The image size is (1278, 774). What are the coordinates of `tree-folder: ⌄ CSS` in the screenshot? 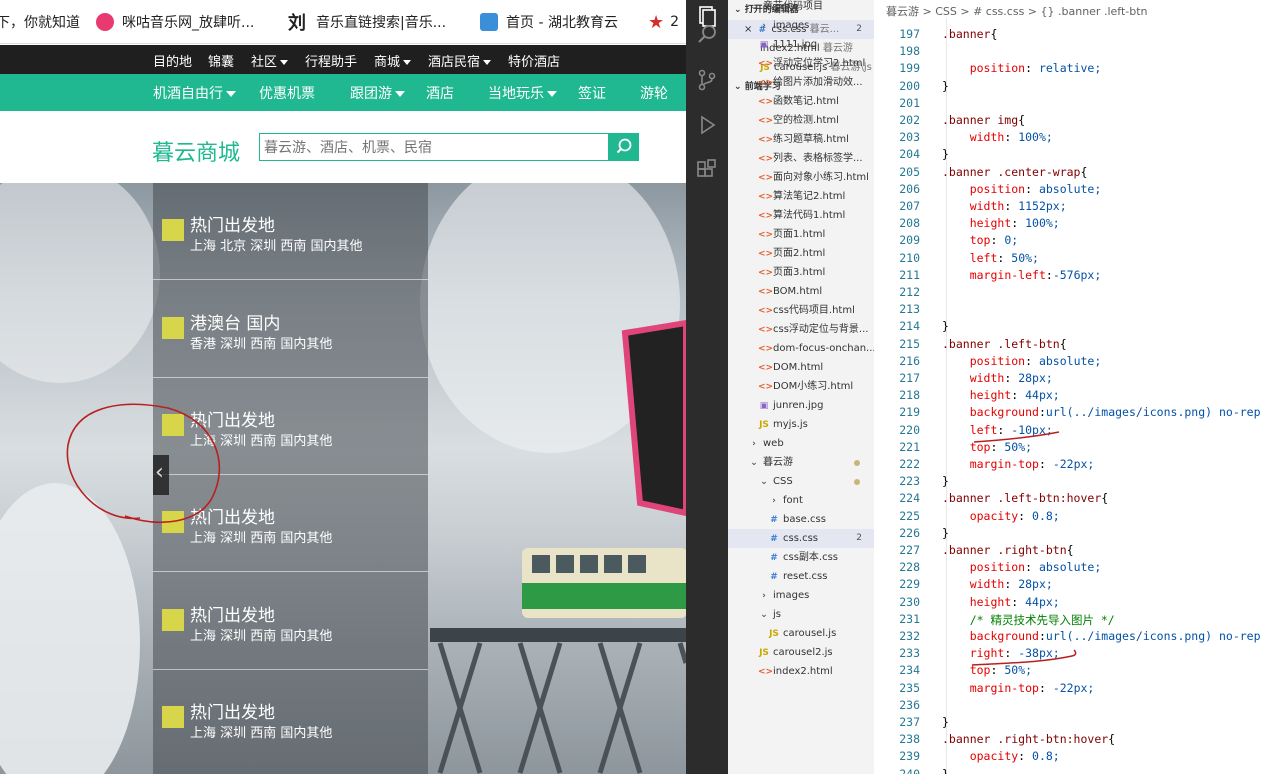 It's located at (801, 481).